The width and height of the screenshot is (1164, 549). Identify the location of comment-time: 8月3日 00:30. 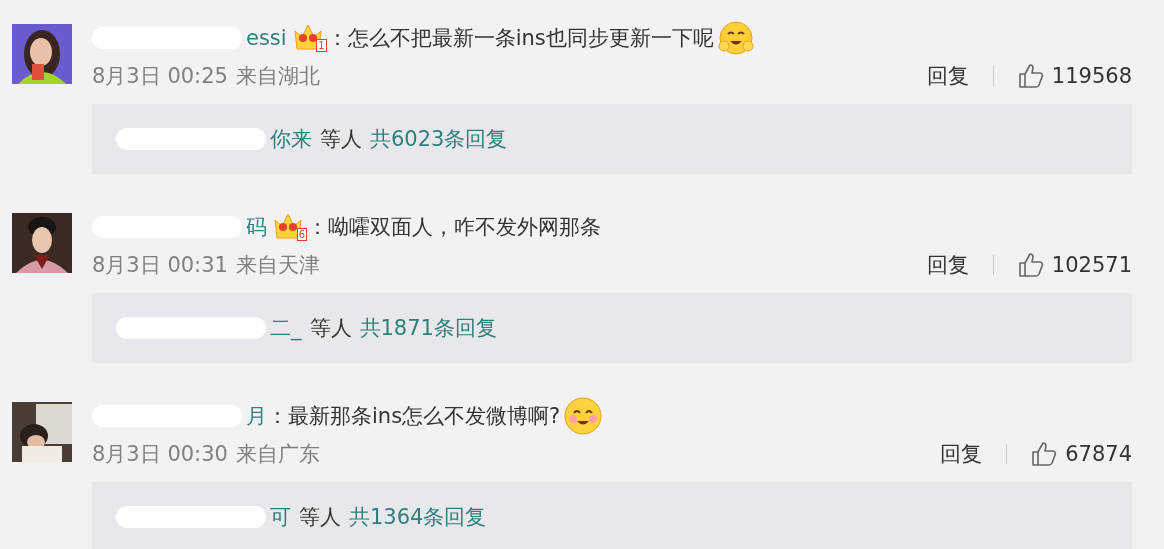
(160, 454).